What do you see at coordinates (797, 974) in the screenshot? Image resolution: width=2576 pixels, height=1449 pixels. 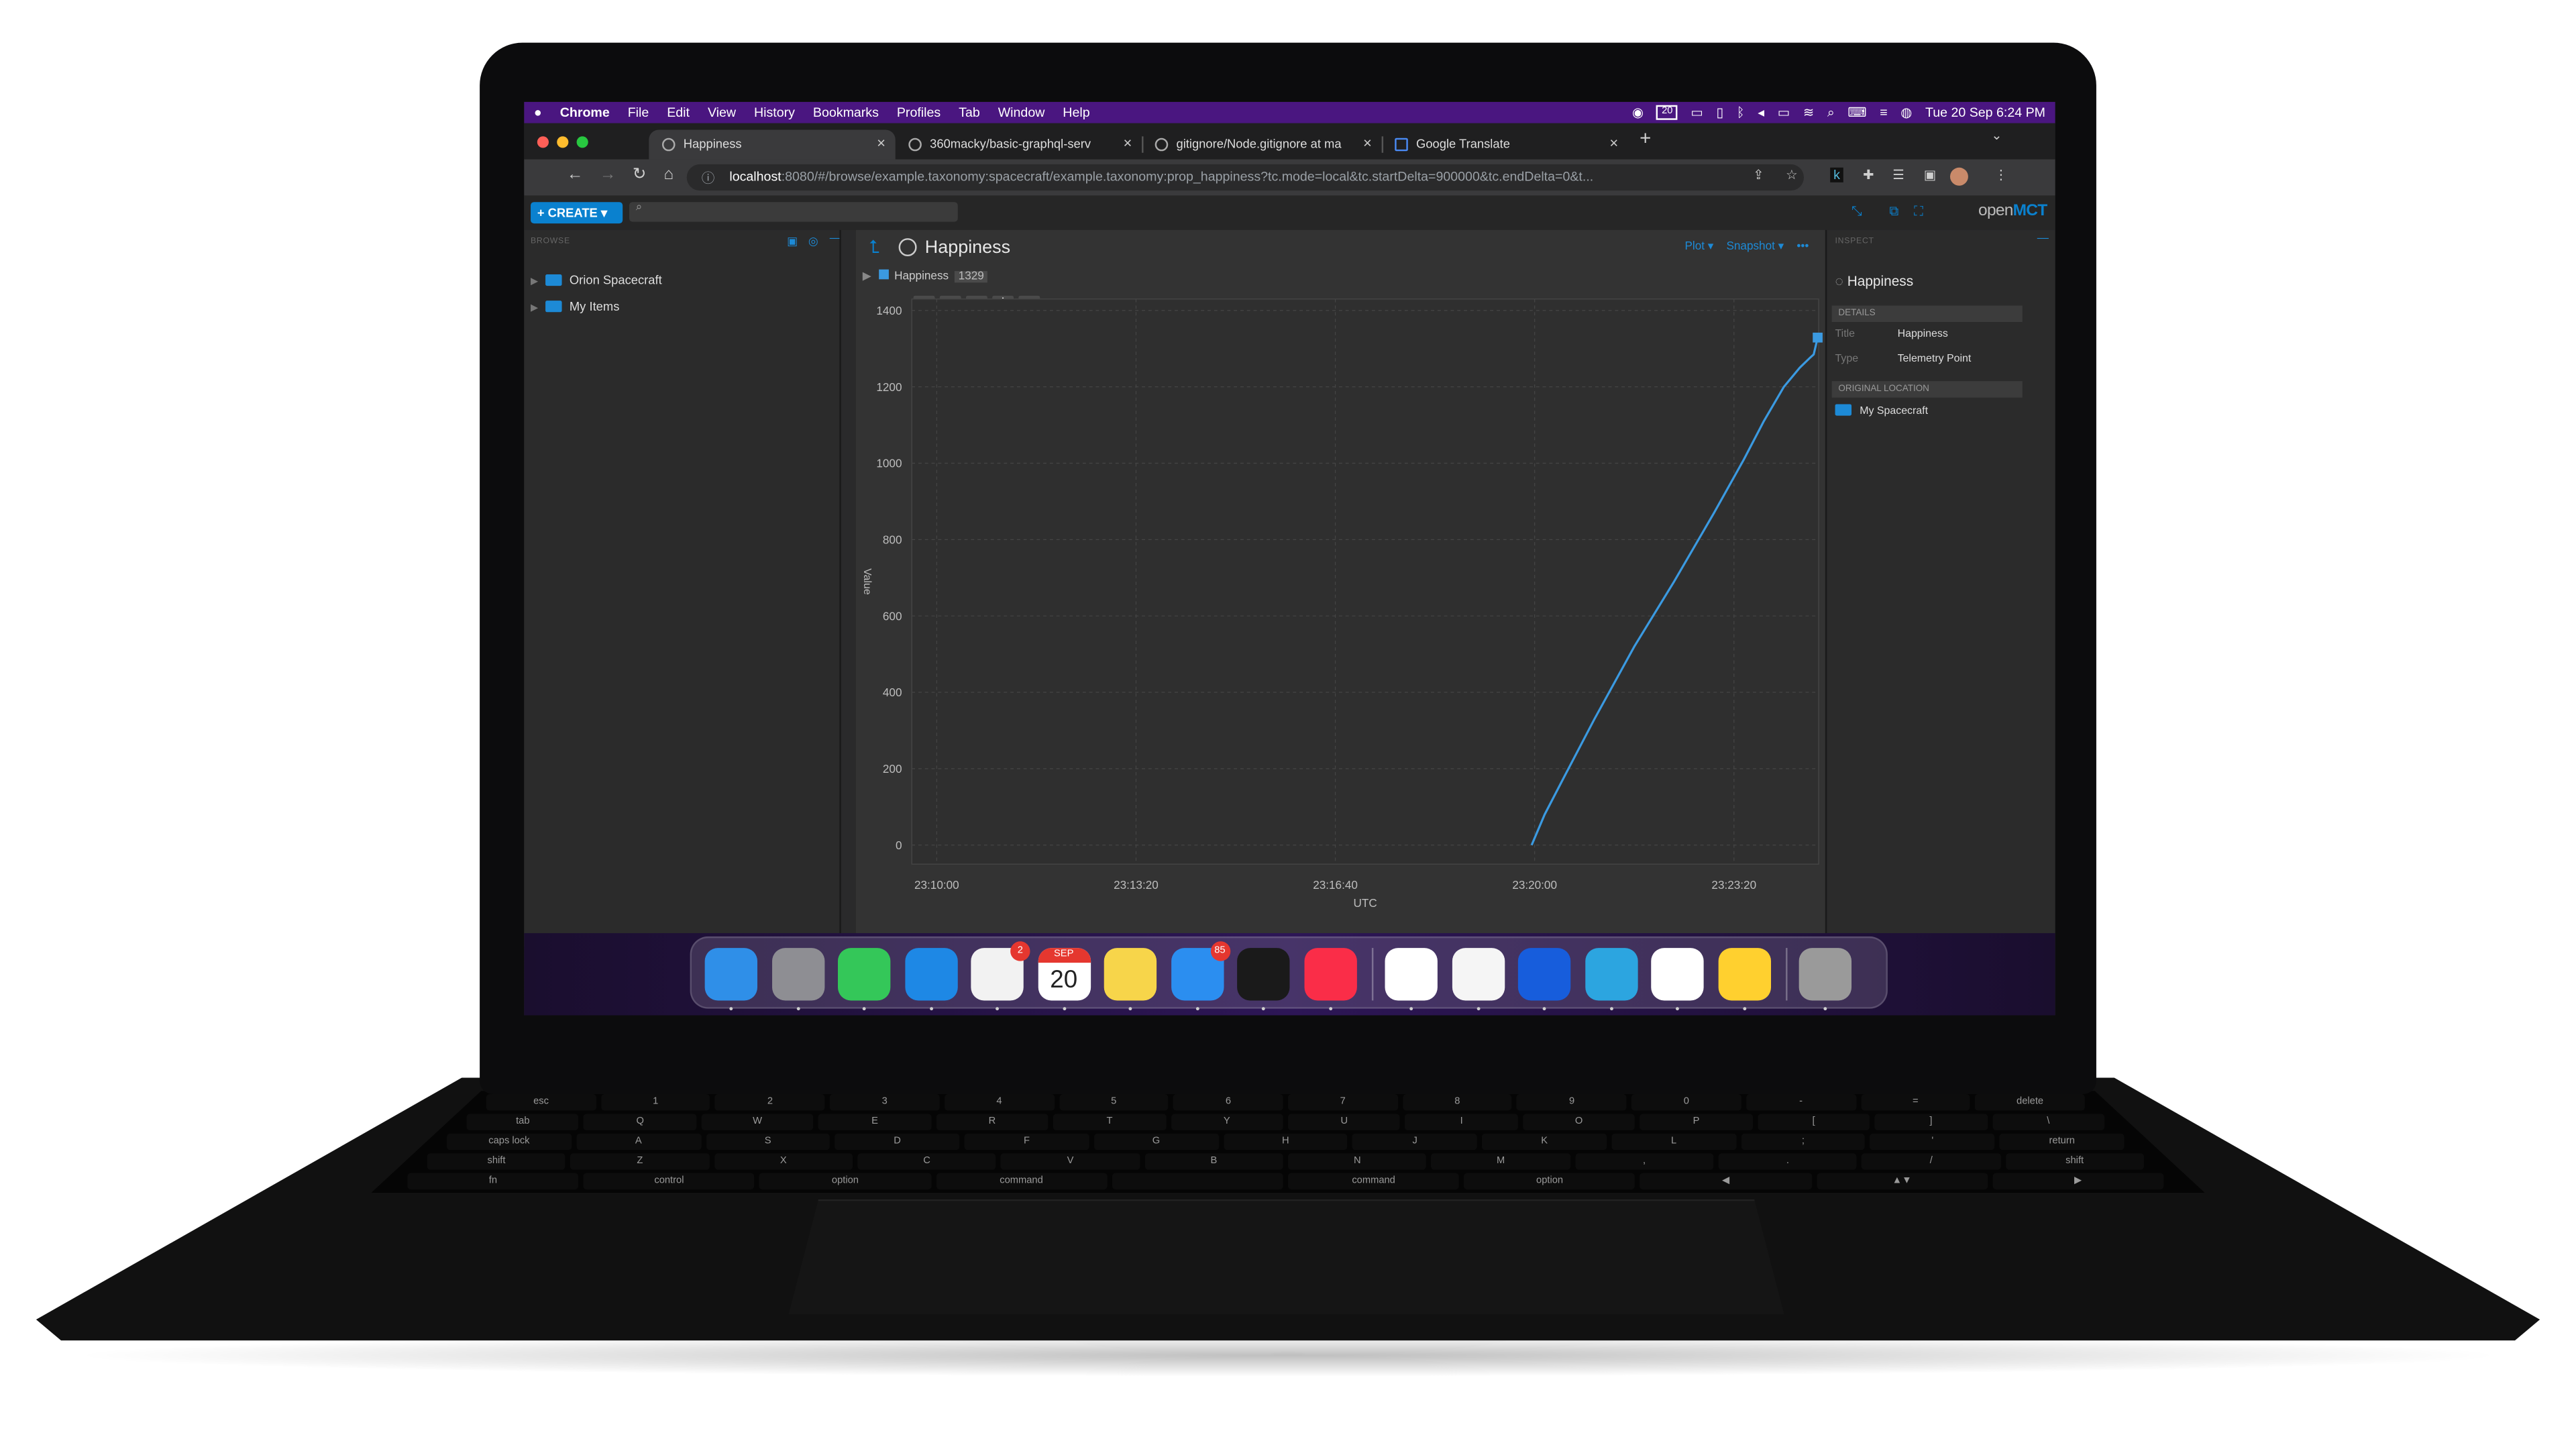 I see `launchpad-icon` at bounding box center [797, 974].